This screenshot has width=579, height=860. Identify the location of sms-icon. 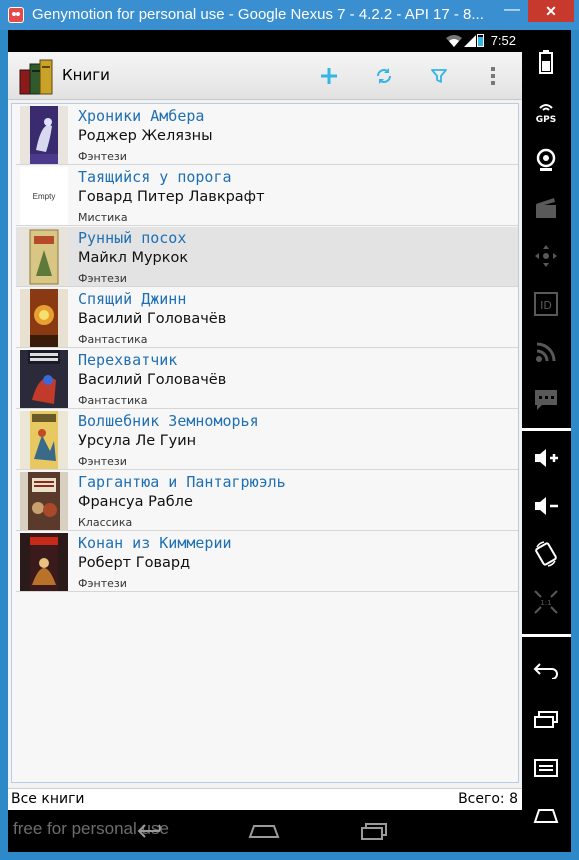
(546, 400).